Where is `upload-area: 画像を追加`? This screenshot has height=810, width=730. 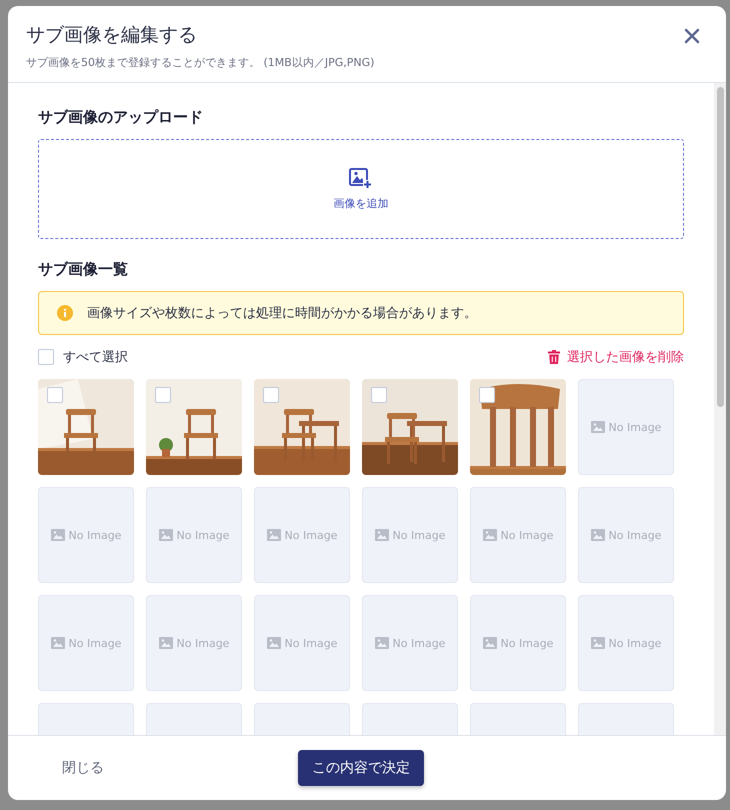
upload-area: 画像を追加 is located at coordinates (361, 189).